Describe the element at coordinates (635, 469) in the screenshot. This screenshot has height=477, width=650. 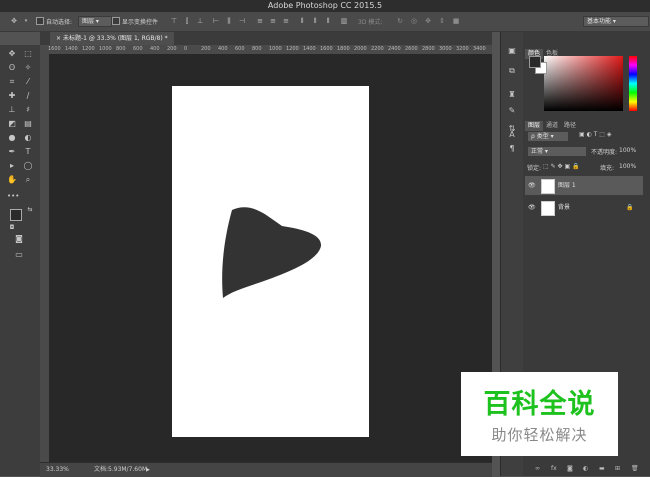
I see `delete-layer-icon: 🗑` at that location.